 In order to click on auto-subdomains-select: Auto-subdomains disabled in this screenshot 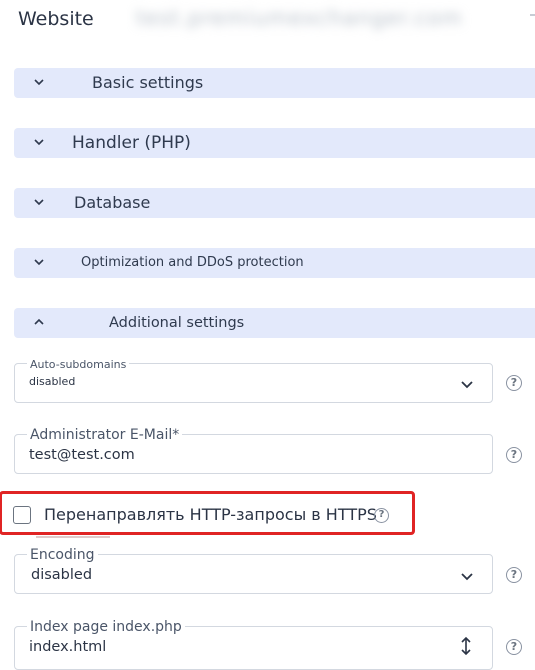, I will do `click(253, 380)`.